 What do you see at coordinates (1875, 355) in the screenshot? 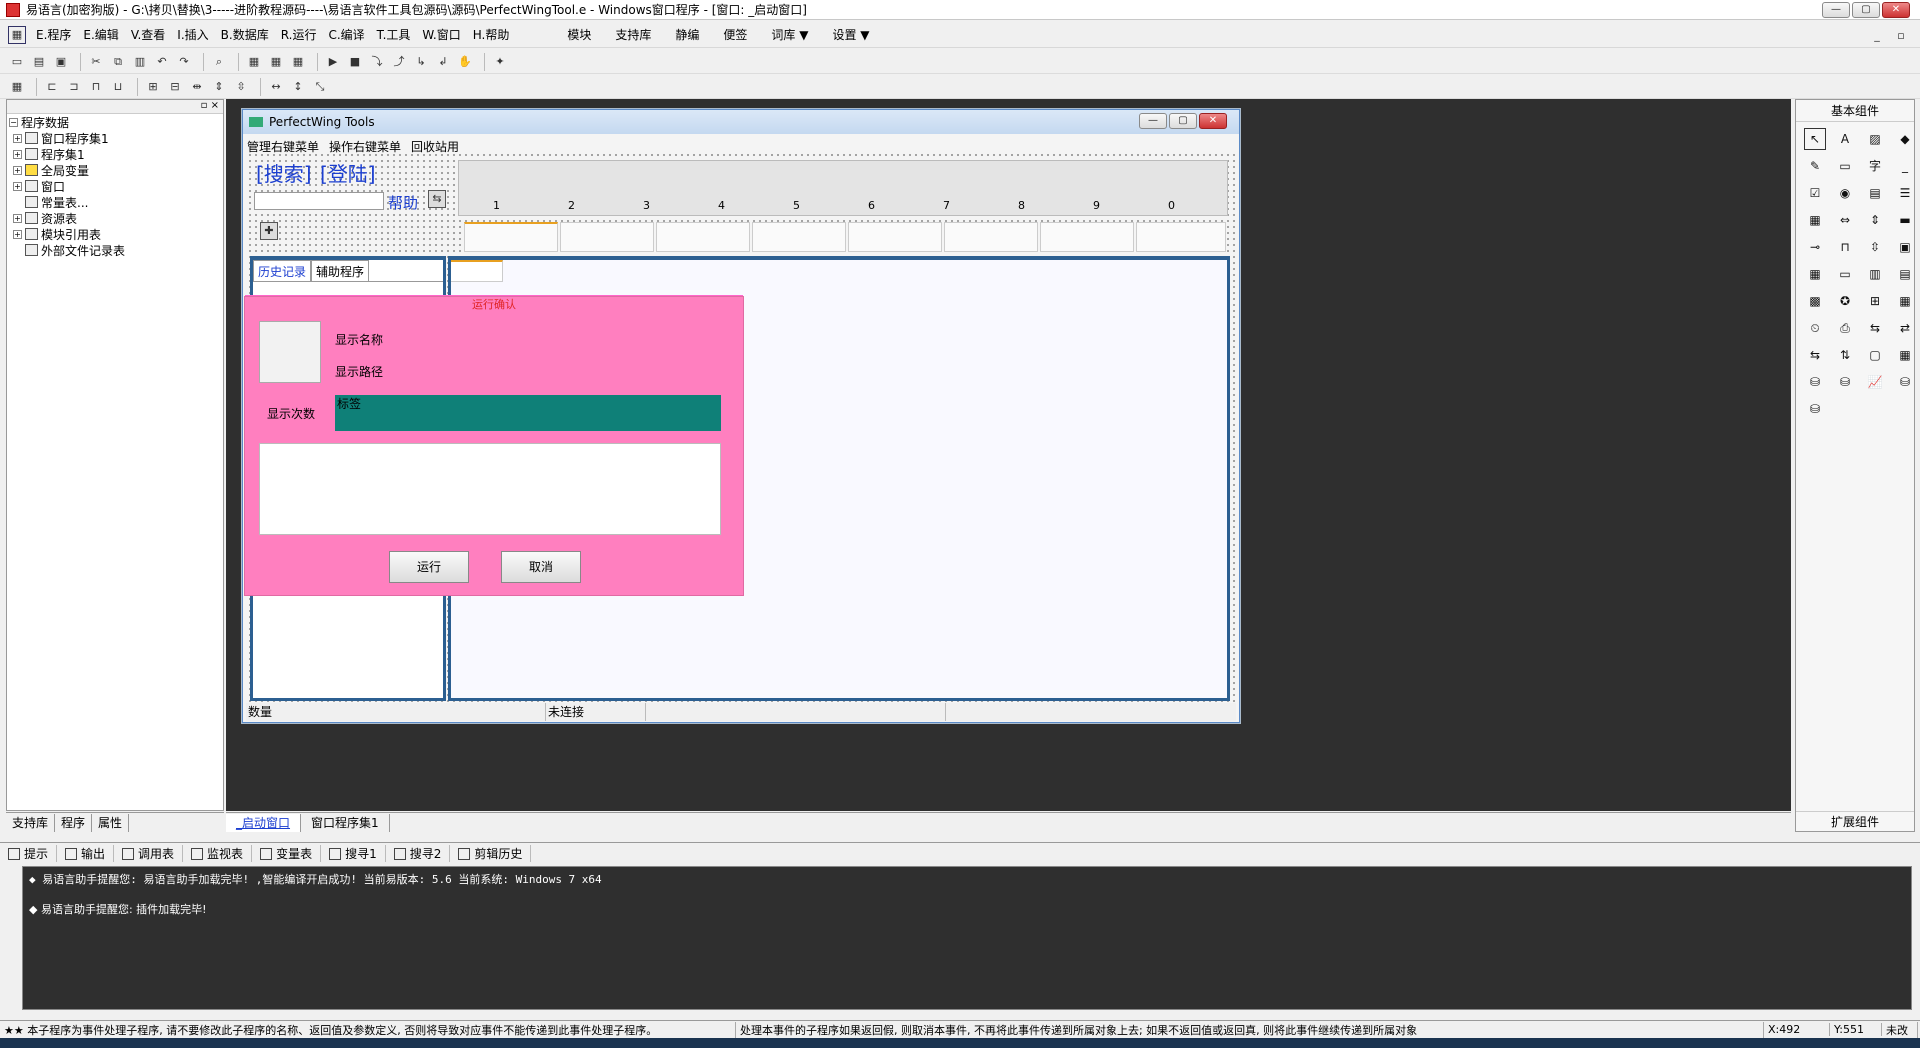
I see `window-control-icon: ▢` at bounding box center [1875, 355].